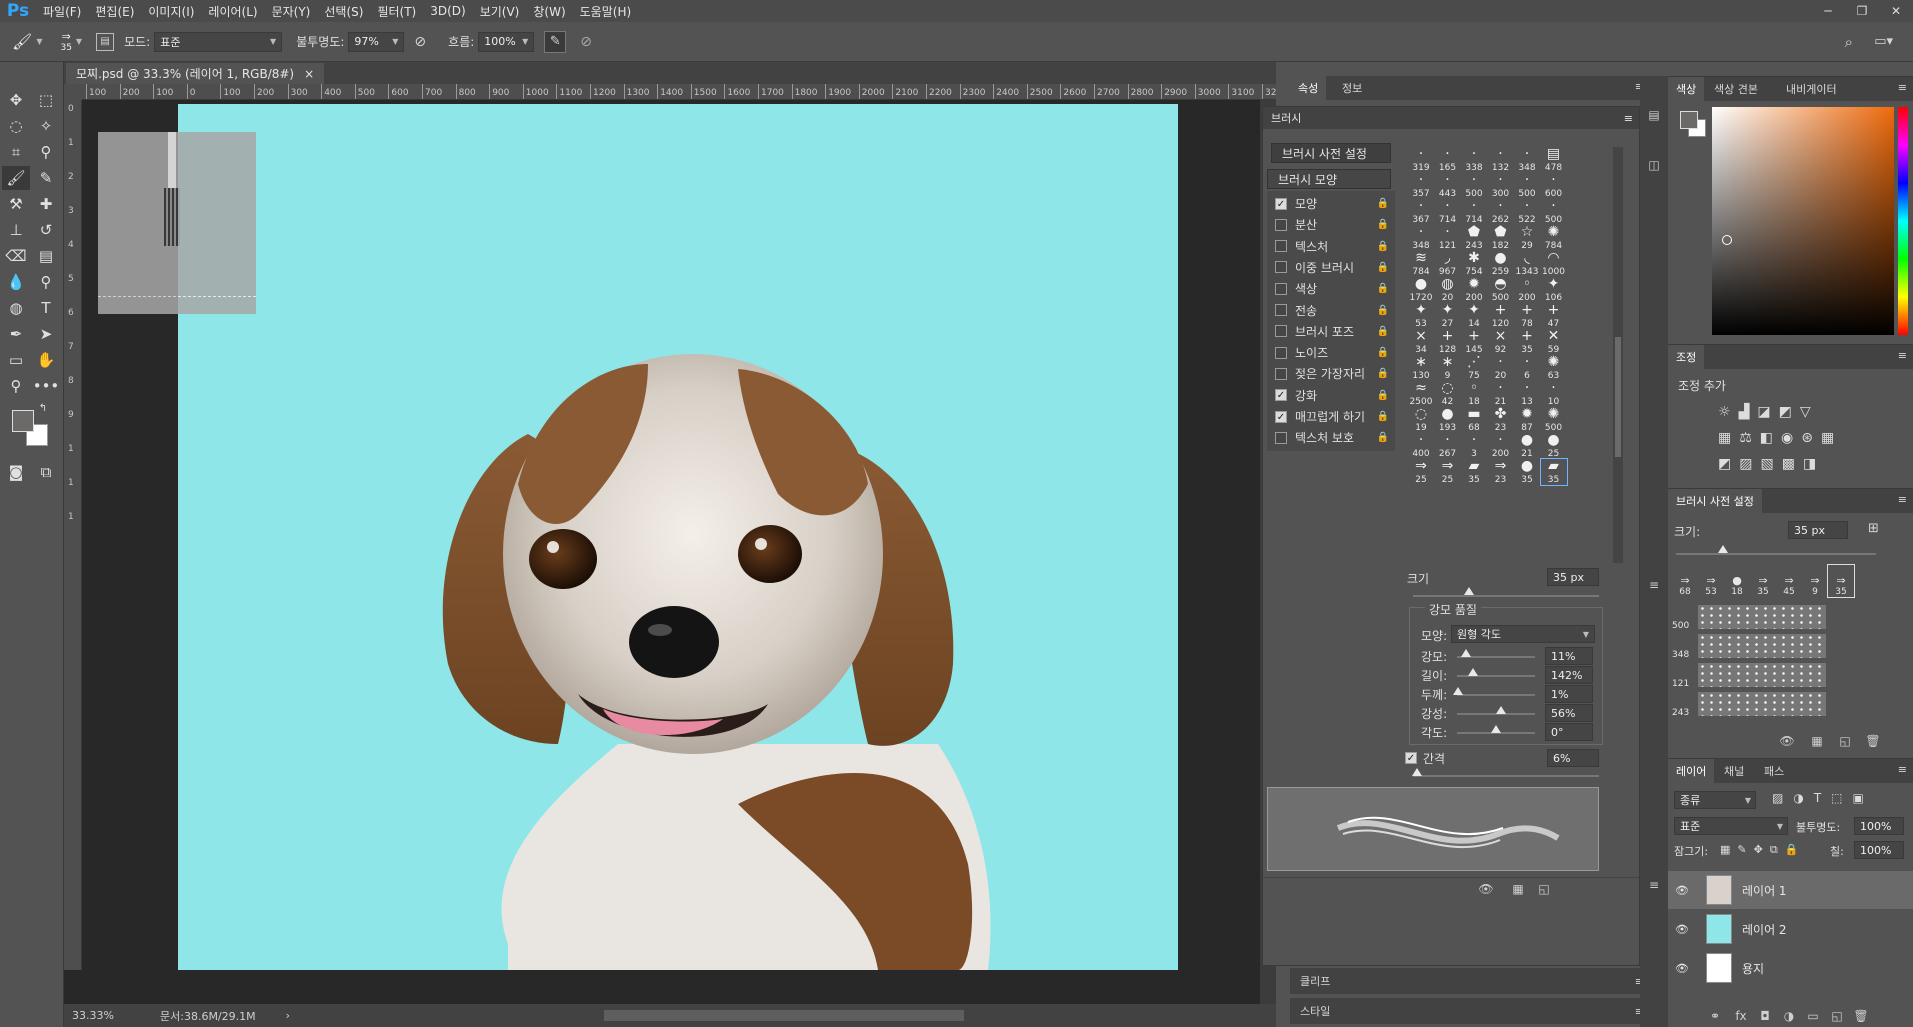  I want to click on tab-color: 색상, so click(1686, 89).